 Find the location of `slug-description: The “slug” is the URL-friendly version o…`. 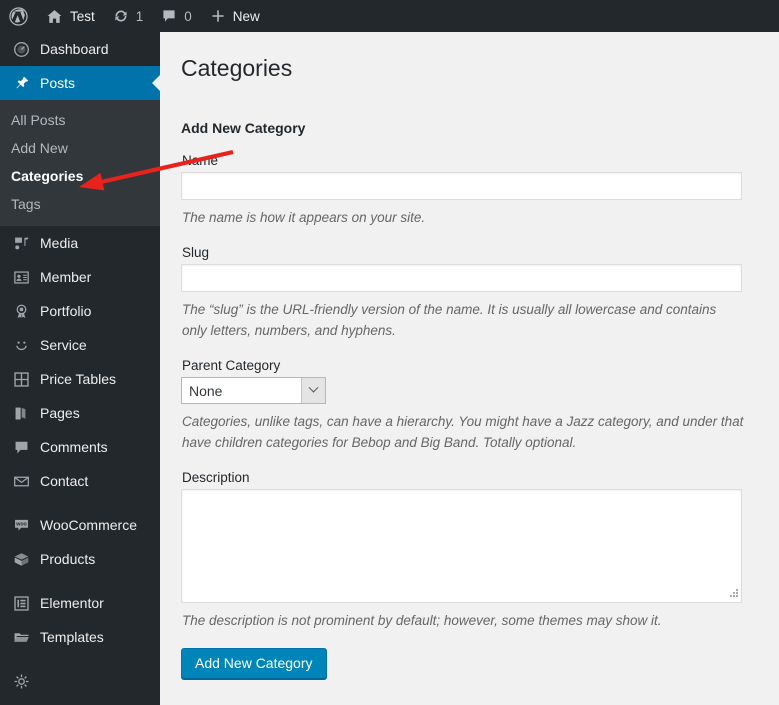

slug-description: The “slug” is the URL-friendly version o… is located at coordinates (449, 320).